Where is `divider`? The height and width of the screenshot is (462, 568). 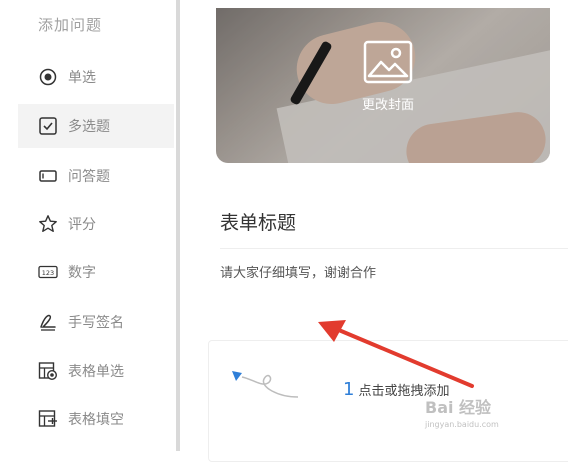
divider is located at coordinates (394, 248).